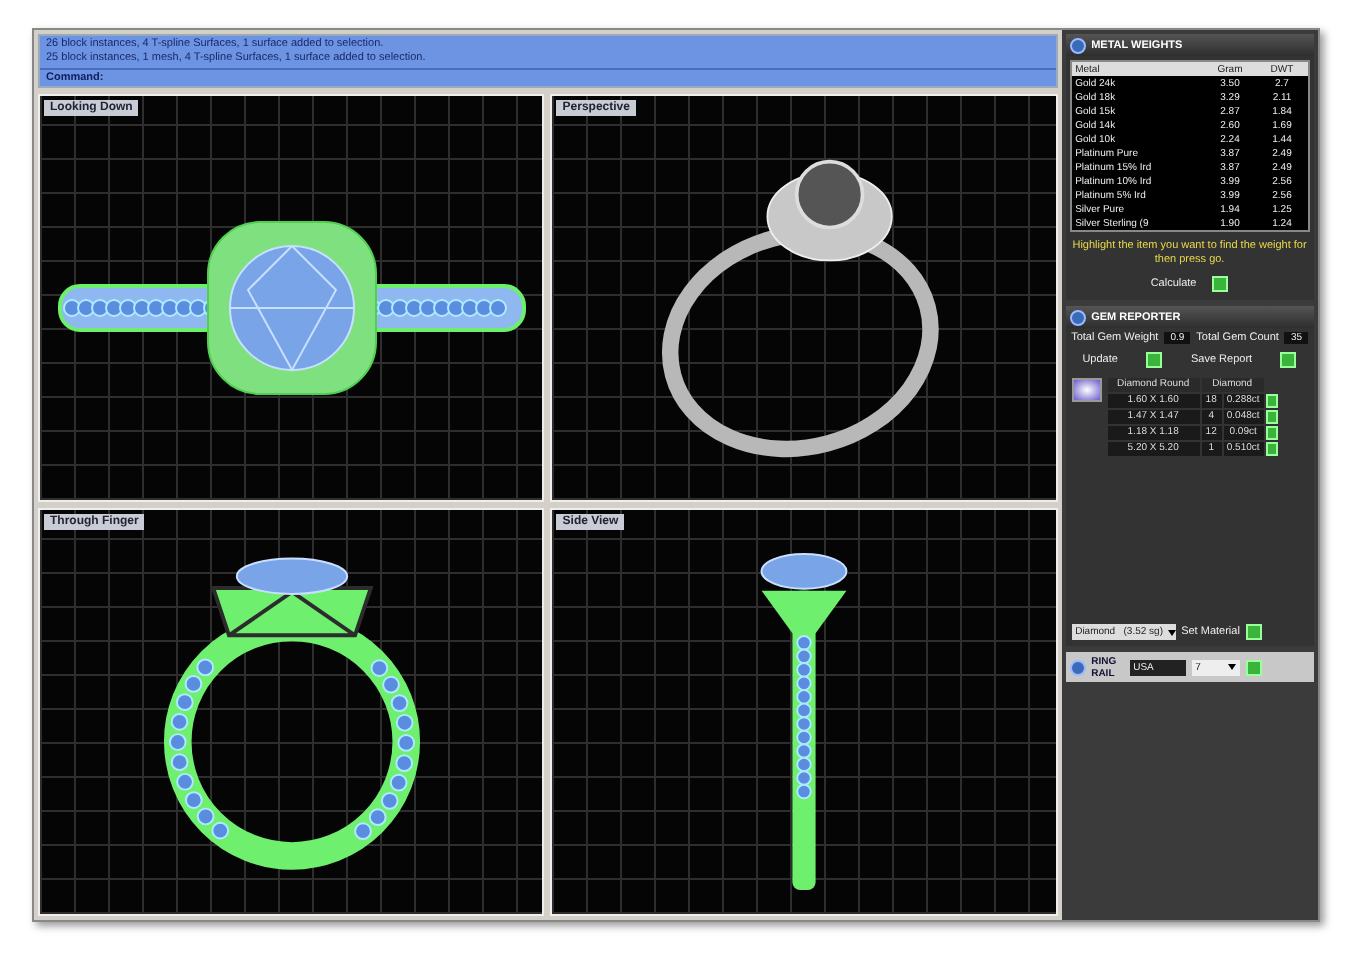 The height and width of the screenshot is (954, 1352). What do you see at coordinates (1077, 317) in the screenshot?
I see `gem-icon` at bounding box center [1077, 317].